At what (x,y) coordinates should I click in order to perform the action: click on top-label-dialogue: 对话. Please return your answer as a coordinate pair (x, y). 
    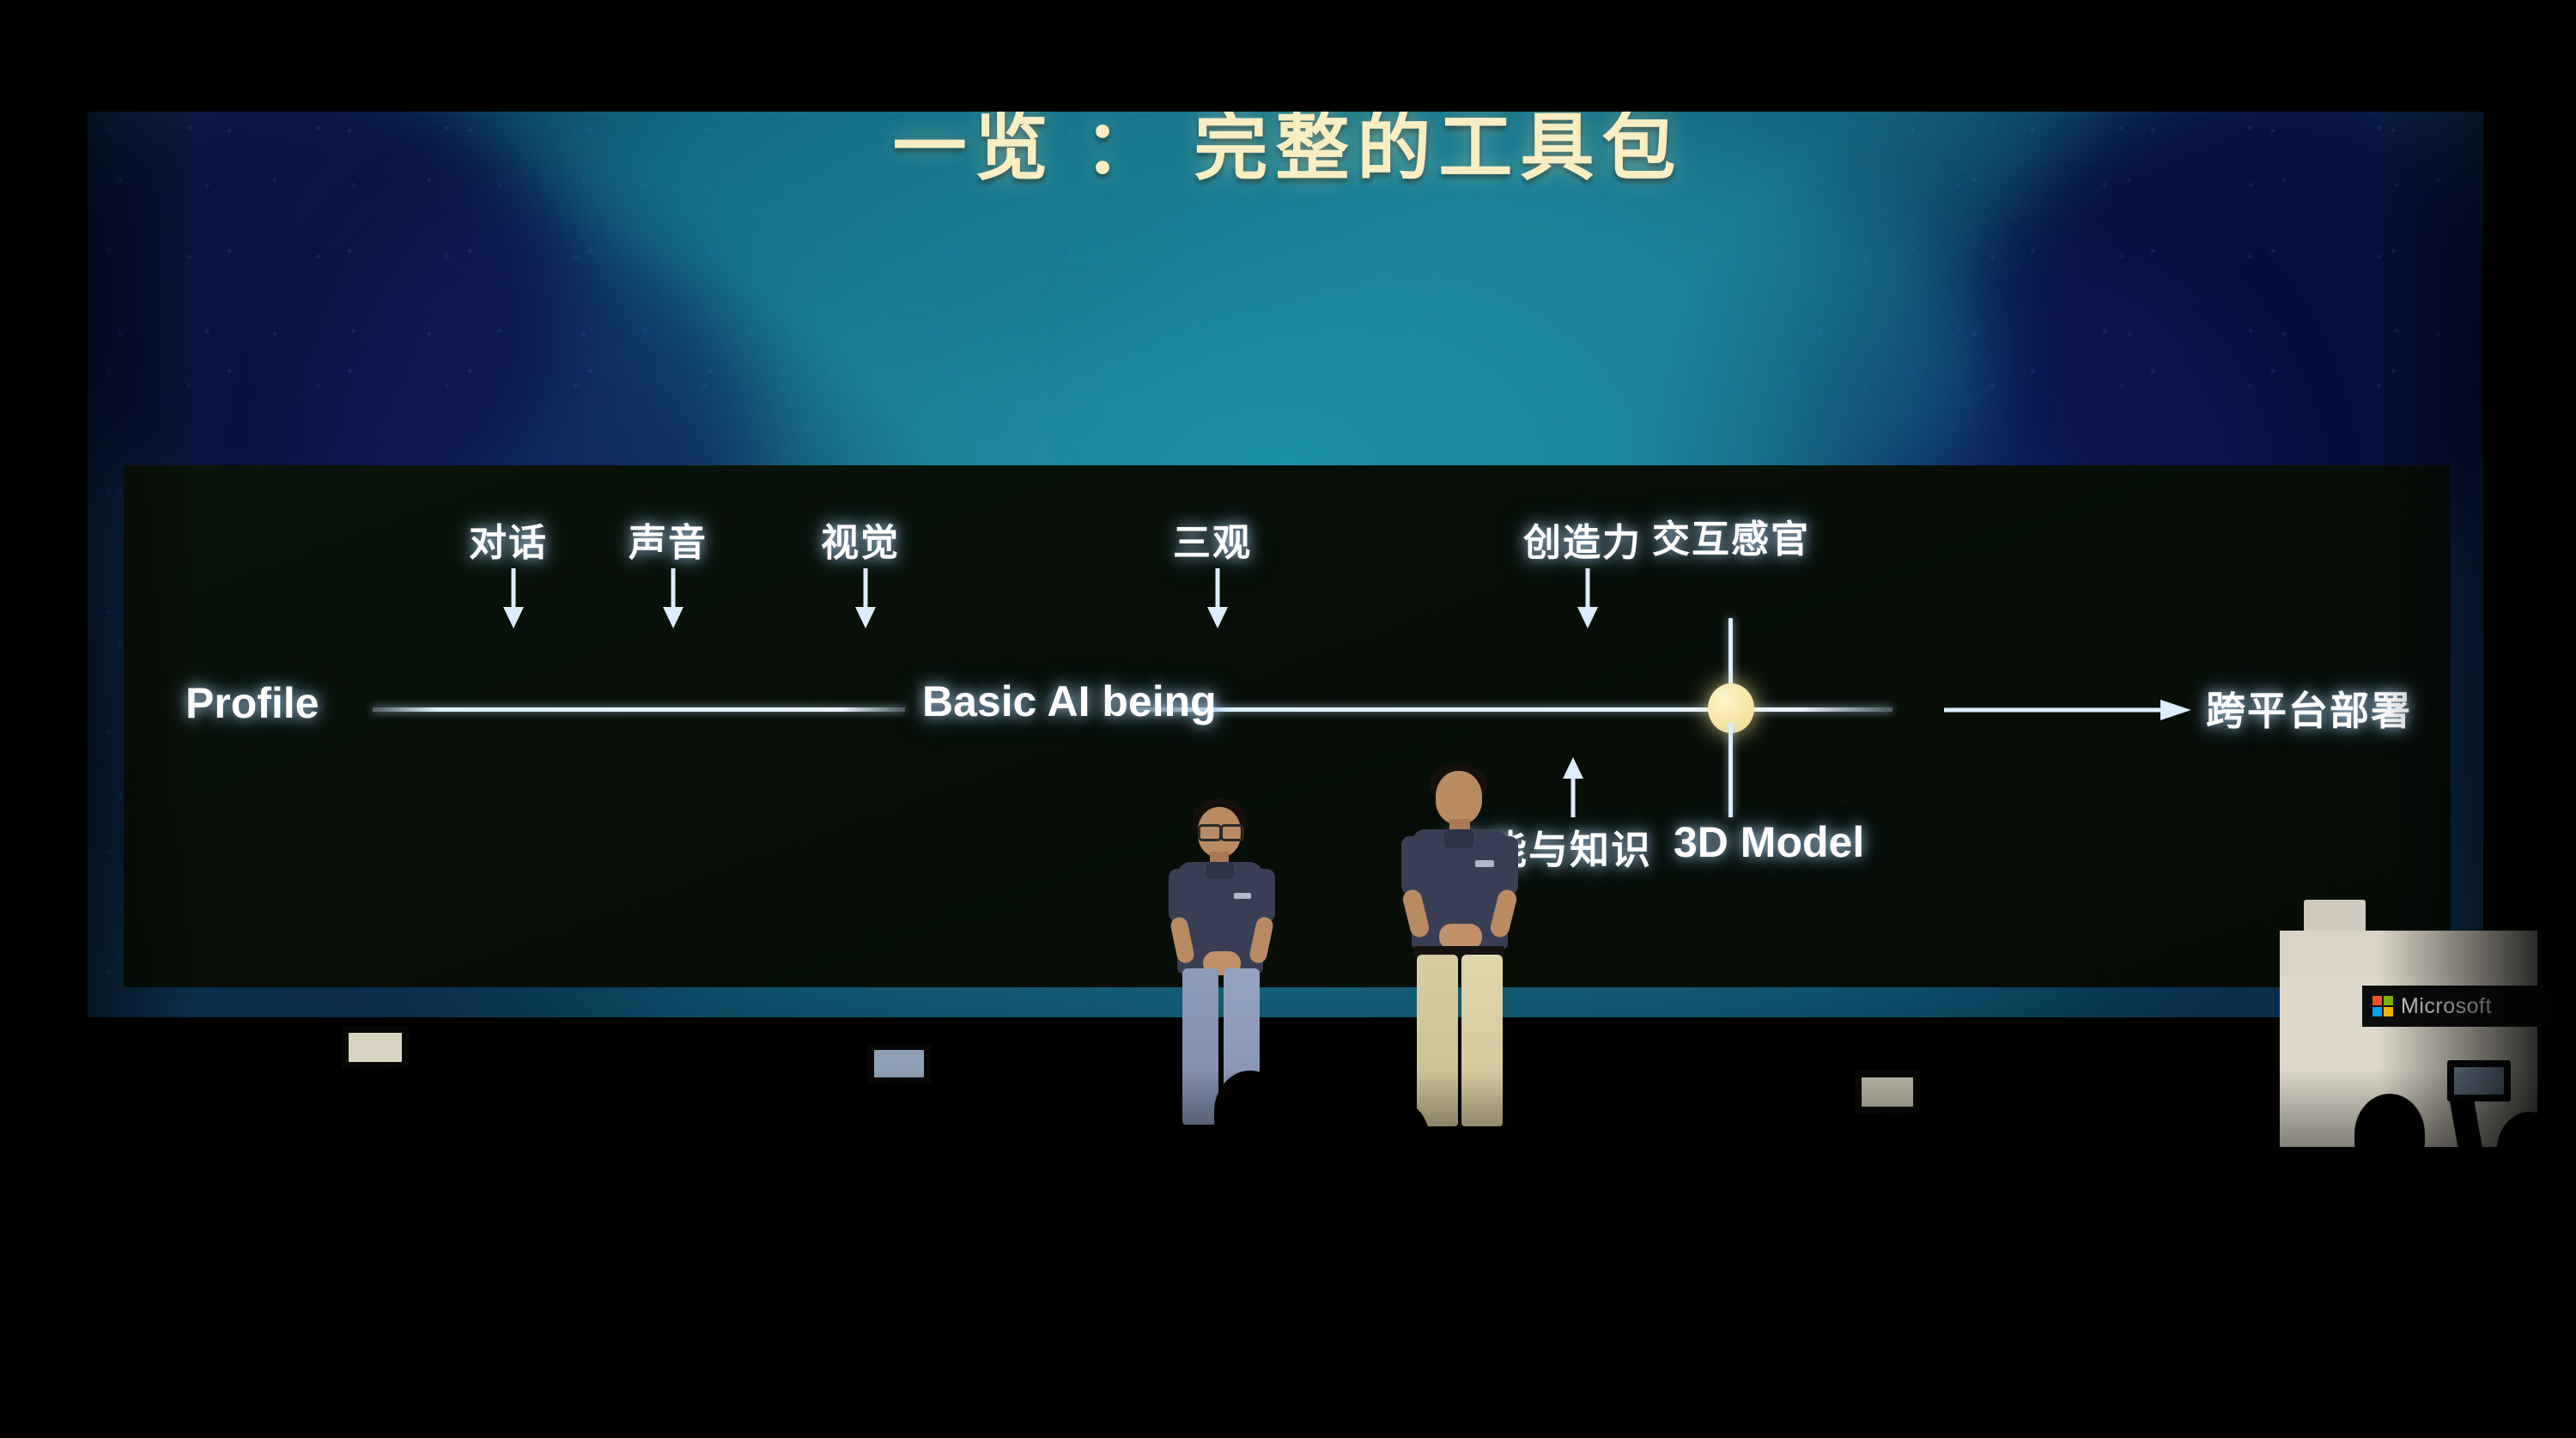
    Looking at the image, I should click on (508, 543).